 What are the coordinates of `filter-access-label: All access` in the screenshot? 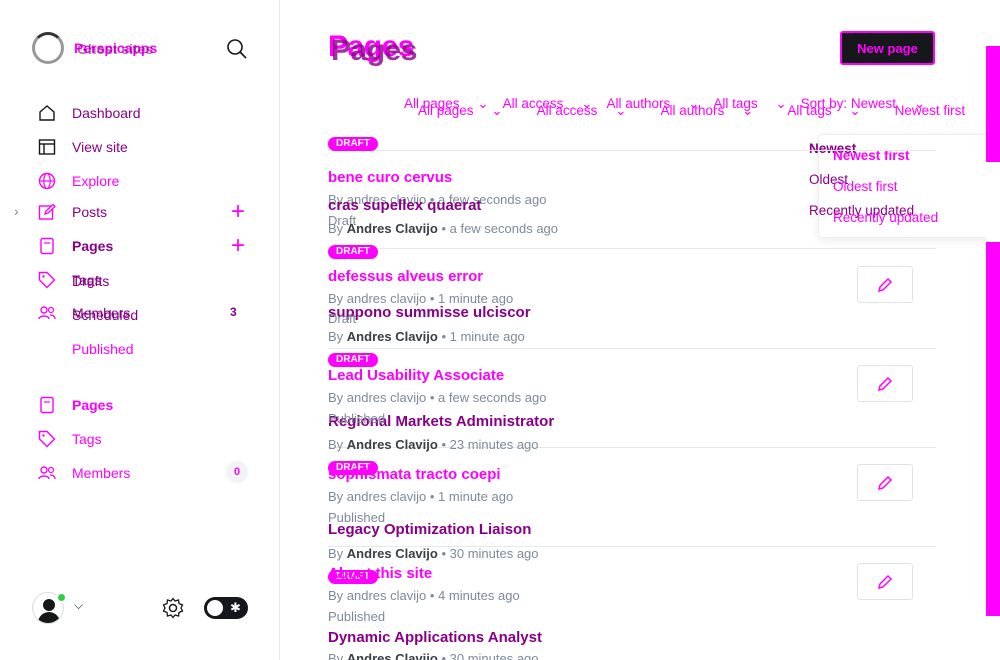 It's located at (567, 110).